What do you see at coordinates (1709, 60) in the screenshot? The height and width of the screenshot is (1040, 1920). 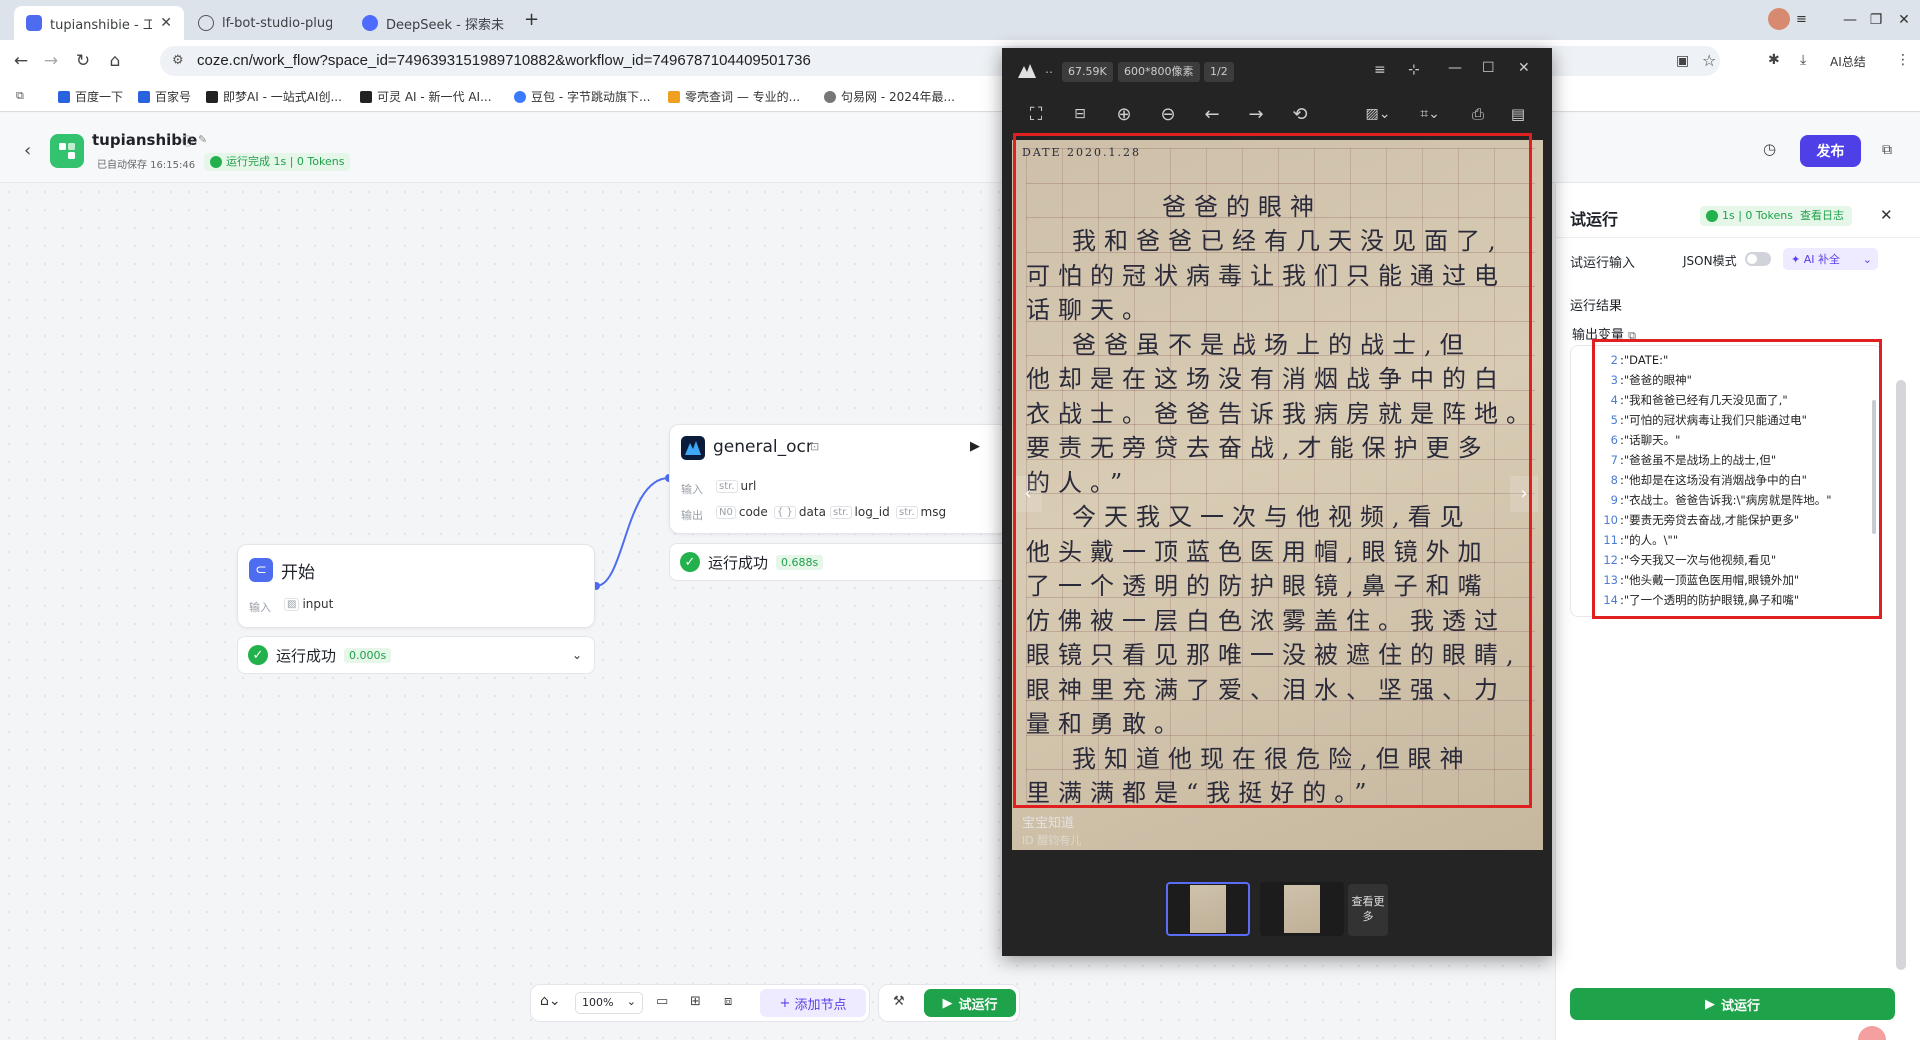 I see `bookmark-star-icon: ☆` at bounding box center [1709, 60].